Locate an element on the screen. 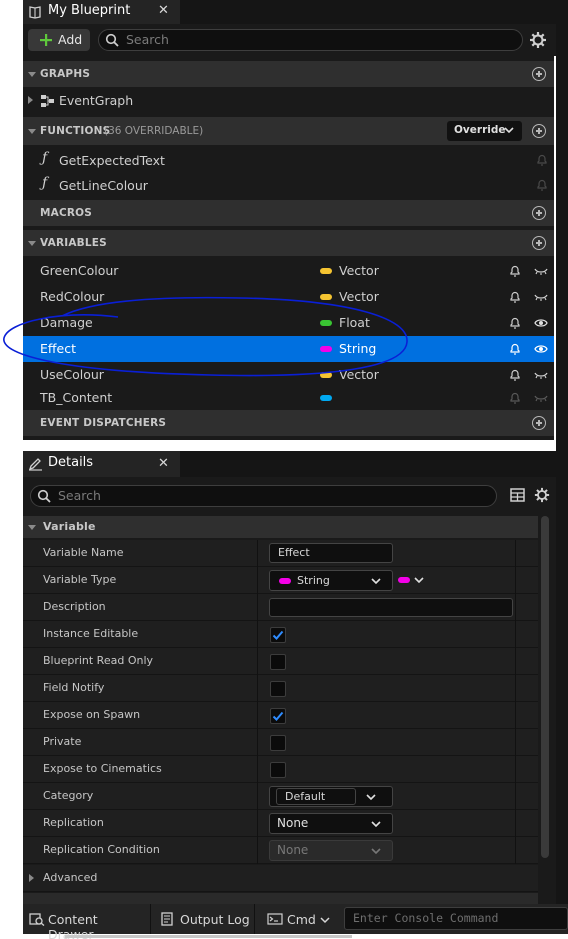  type-pill-icon is located at coordinates (326, 398).